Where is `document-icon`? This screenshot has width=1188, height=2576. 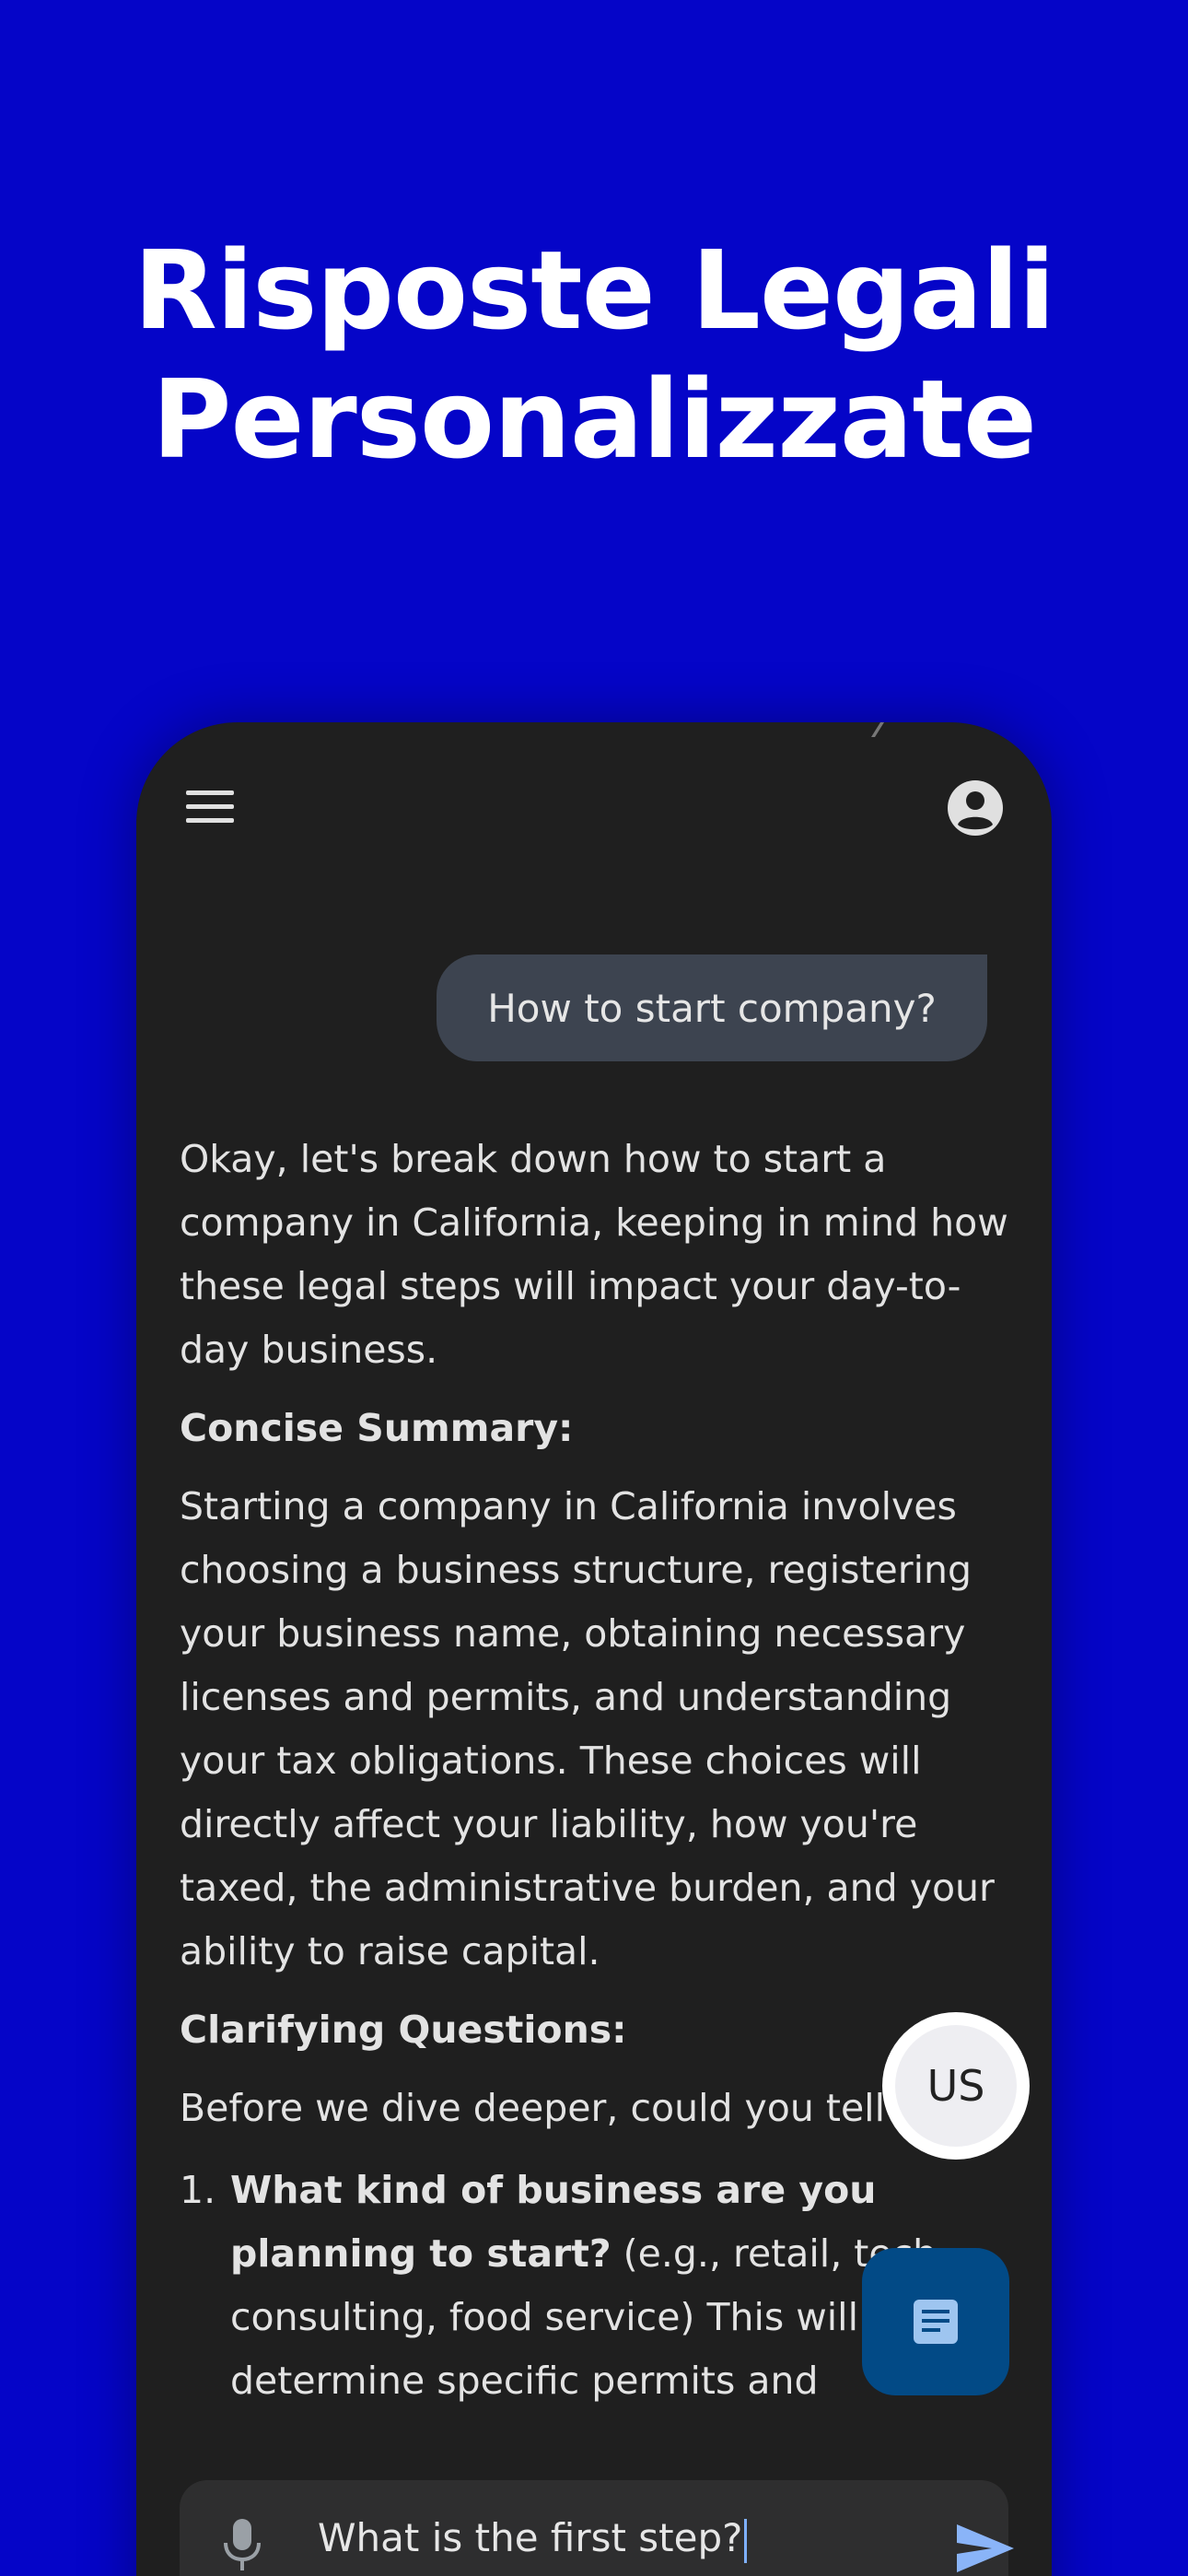
document-icon is located at coordinates (936, 2322).